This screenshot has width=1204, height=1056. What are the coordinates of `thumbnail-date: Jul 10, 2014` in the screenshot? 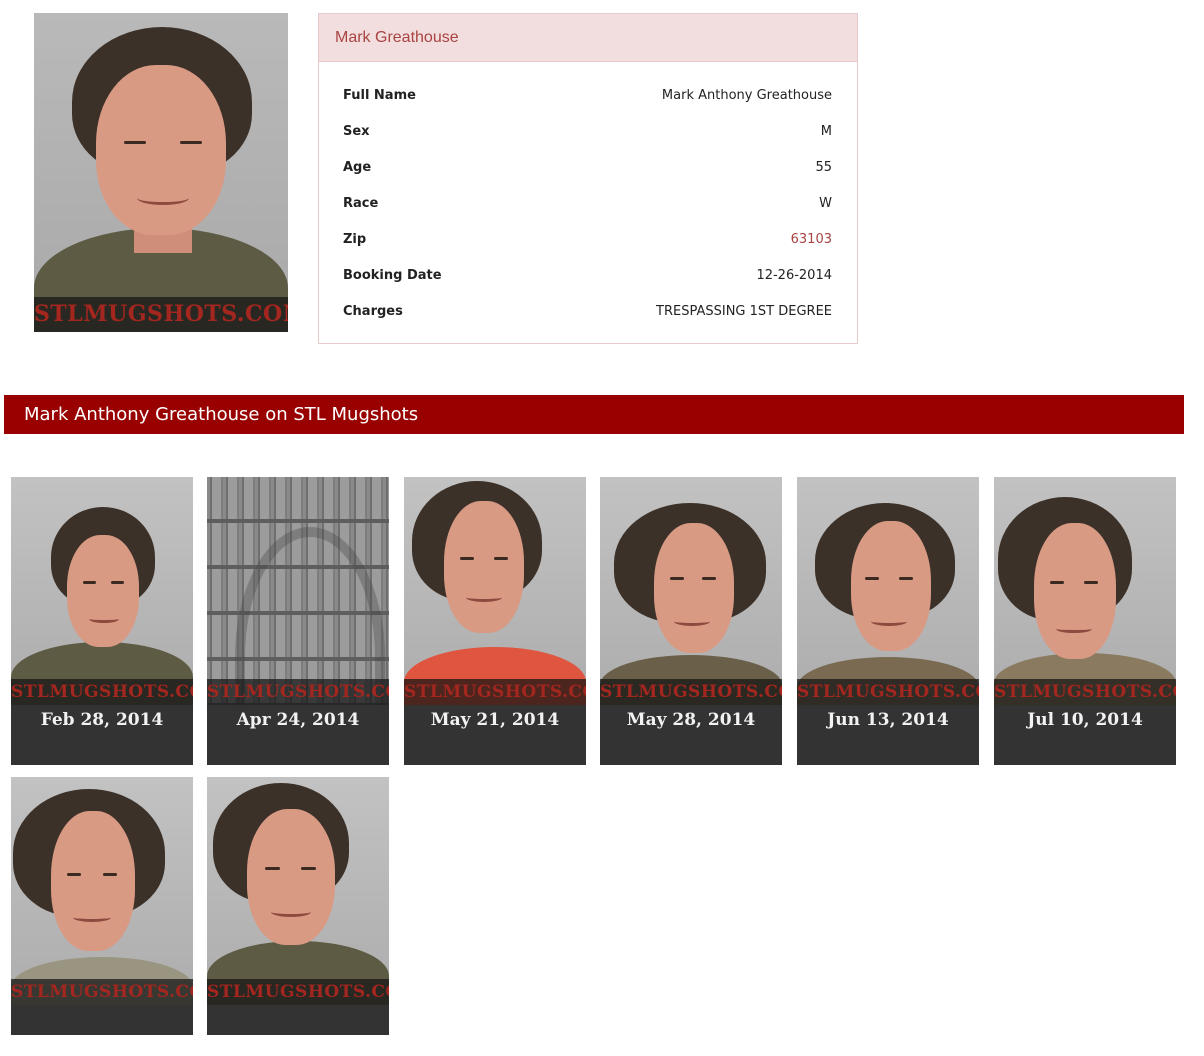 It's located at (1085, 720).